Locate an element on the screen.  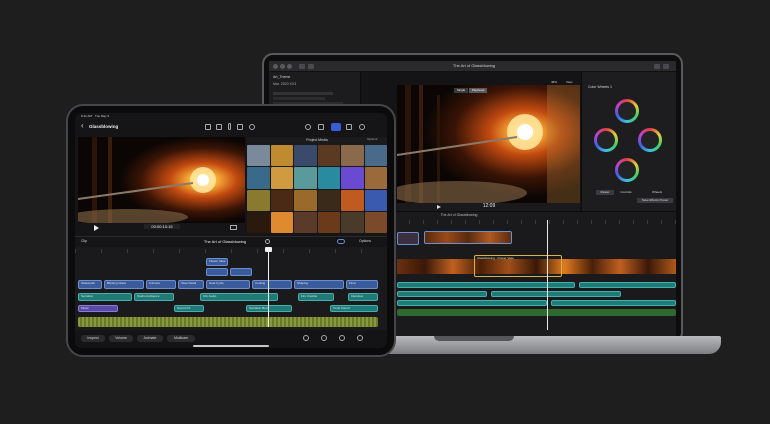
mb-music-clip is located at coordinates (536, 312).